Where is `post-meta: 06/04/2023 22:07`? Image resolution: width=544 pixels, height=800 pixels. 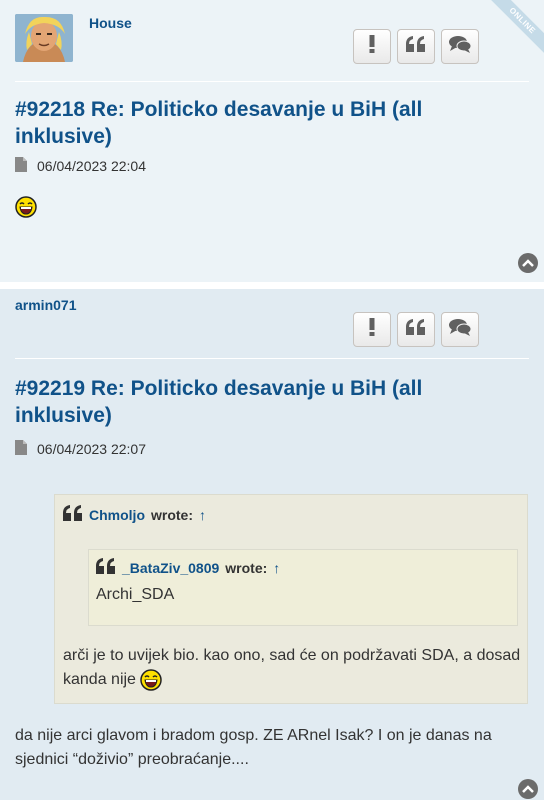 post-meta: 06/04/2023 22:07 is located at coordinates (80, 449).